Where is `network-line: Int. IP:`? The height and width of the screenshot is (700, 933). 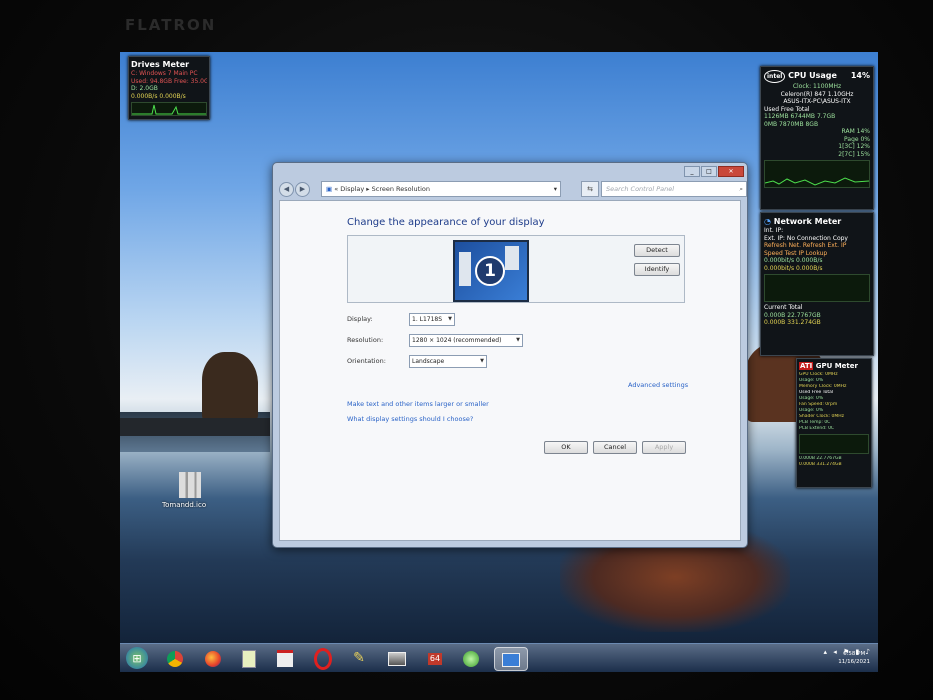
network-line: Int. IP: is located at coordinates (774, 230).